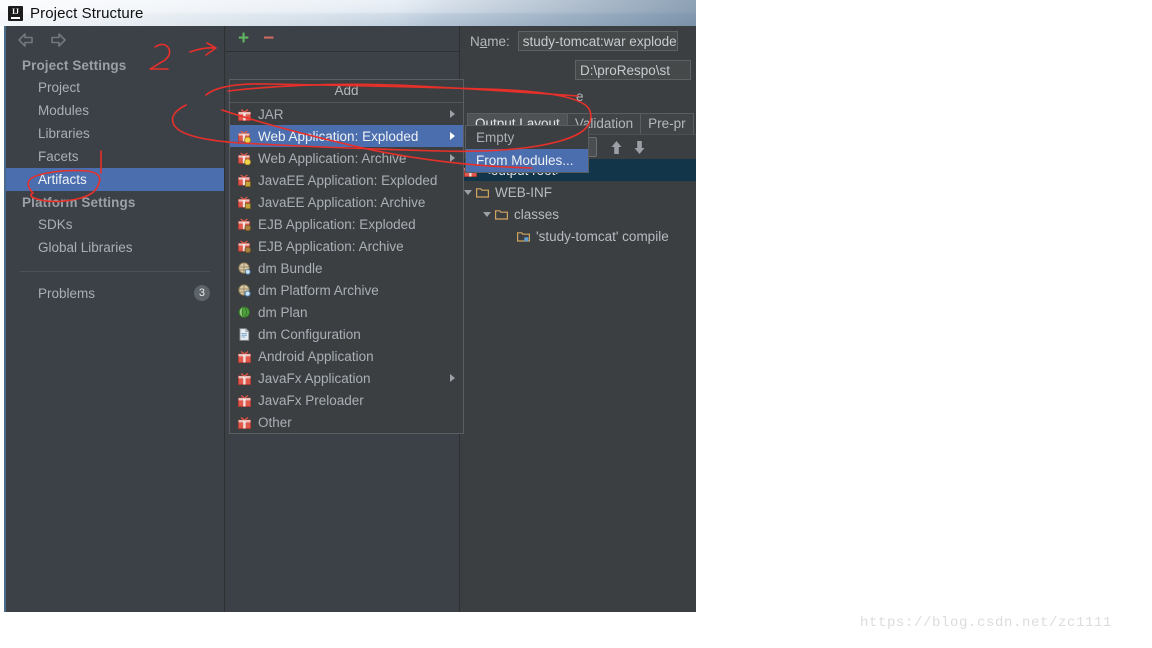 The height and width of the screenshot is (648, 1152). I want to click on arrow-right-icon, so click(58, 40).